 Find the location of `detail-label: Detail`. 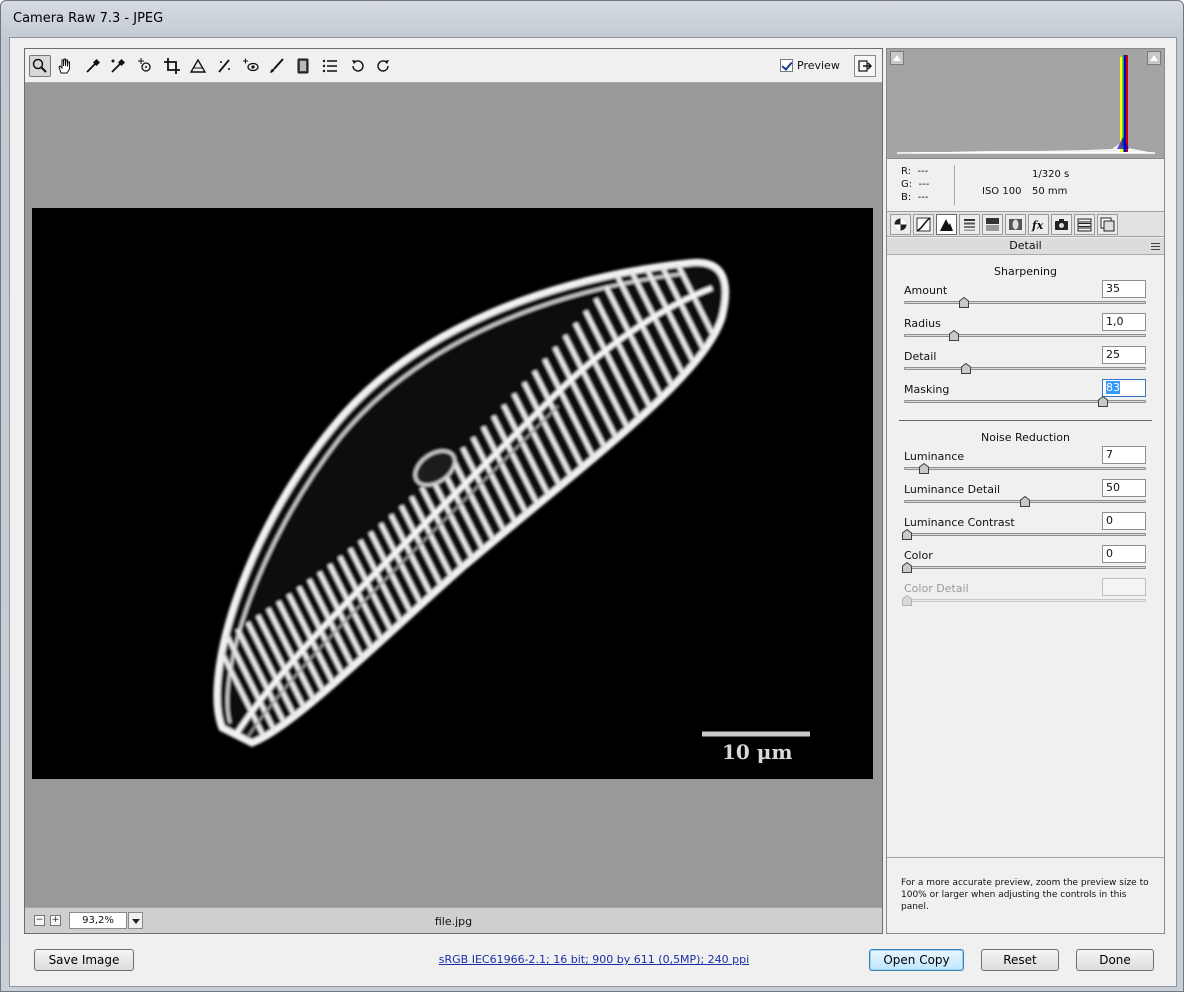

detail-label: Detail is located at coordinates (920, 356).